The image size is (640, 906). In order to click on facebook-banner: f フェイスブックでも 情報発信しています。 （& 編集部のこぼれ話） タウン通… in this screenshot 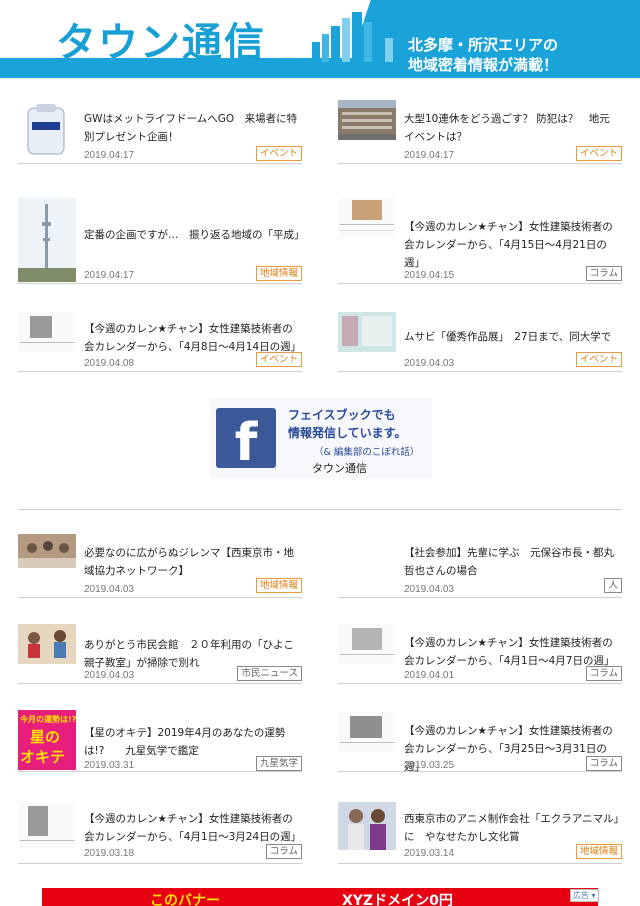, I will do `click(321, 438)`.